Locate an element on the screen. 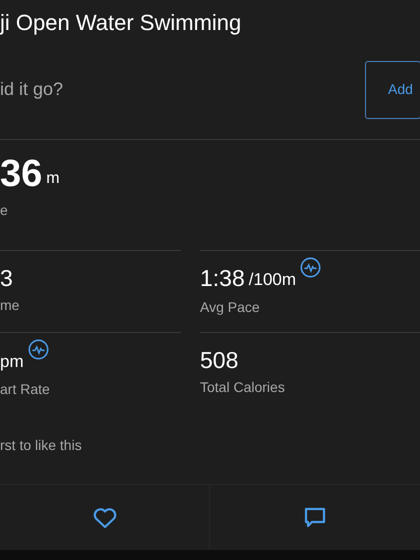 The height and width of the screenshot is (560, 420). distance-label: e is located at coordinates (4, 210).